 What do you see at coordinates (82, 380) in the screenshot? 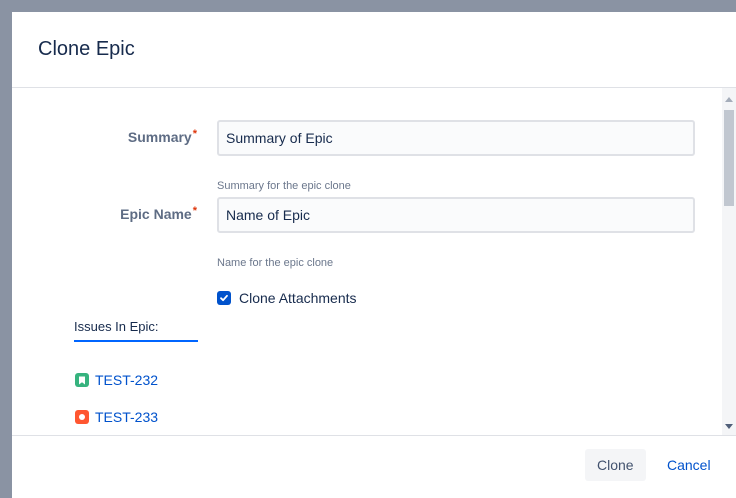
I see `story-icon` at bounding box center [82, 380].